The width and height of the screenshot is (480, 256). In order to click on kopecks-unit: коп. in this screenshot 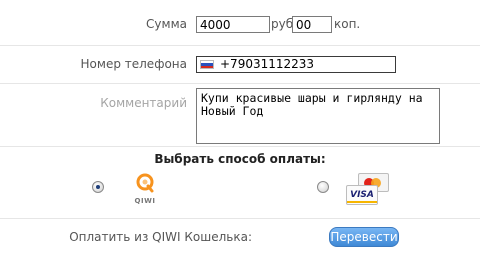, I will do `click(347, 24)`.